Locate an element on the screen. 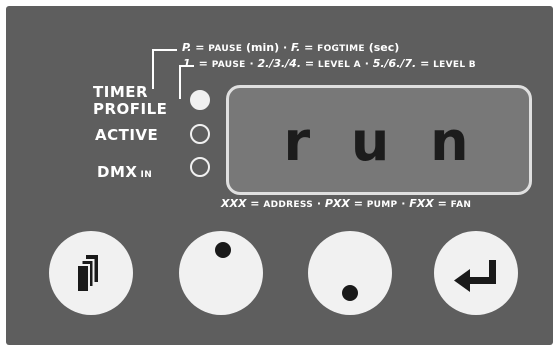  dmx-label: DMX IN is located at coordinates (125, 172).